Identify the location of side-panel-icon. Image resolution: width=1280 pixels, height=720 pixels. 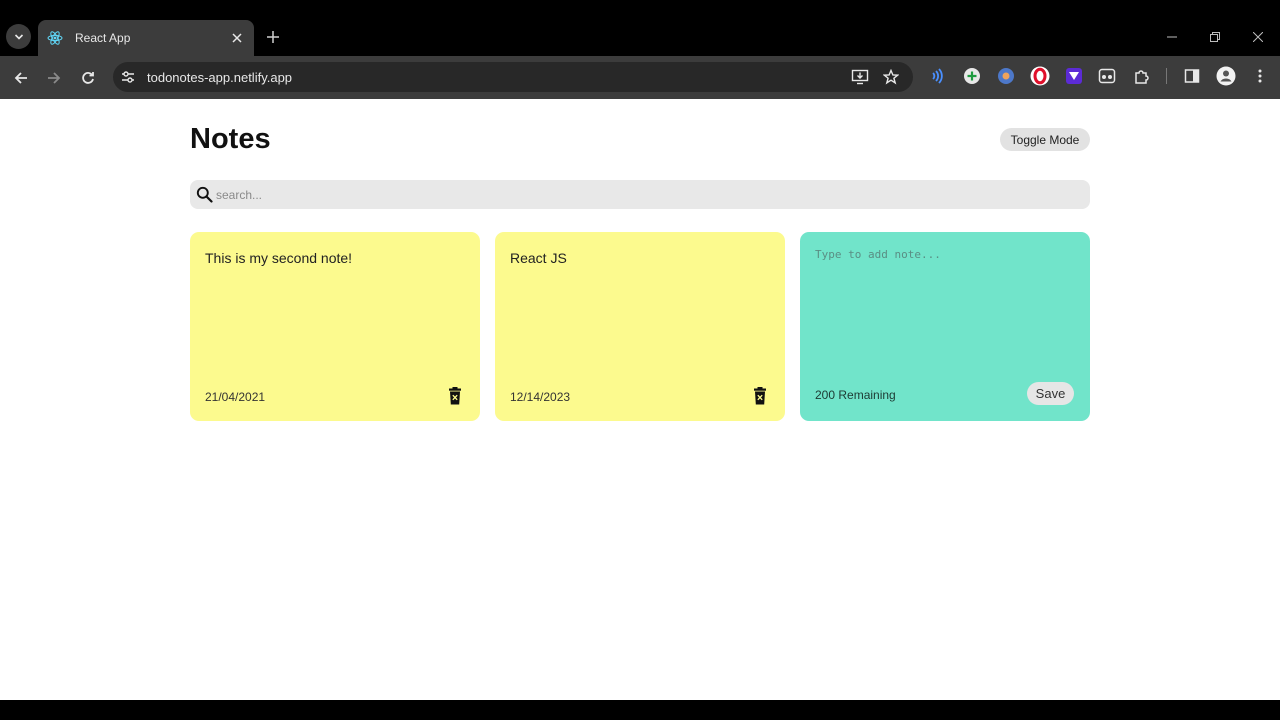
(1192, 76).